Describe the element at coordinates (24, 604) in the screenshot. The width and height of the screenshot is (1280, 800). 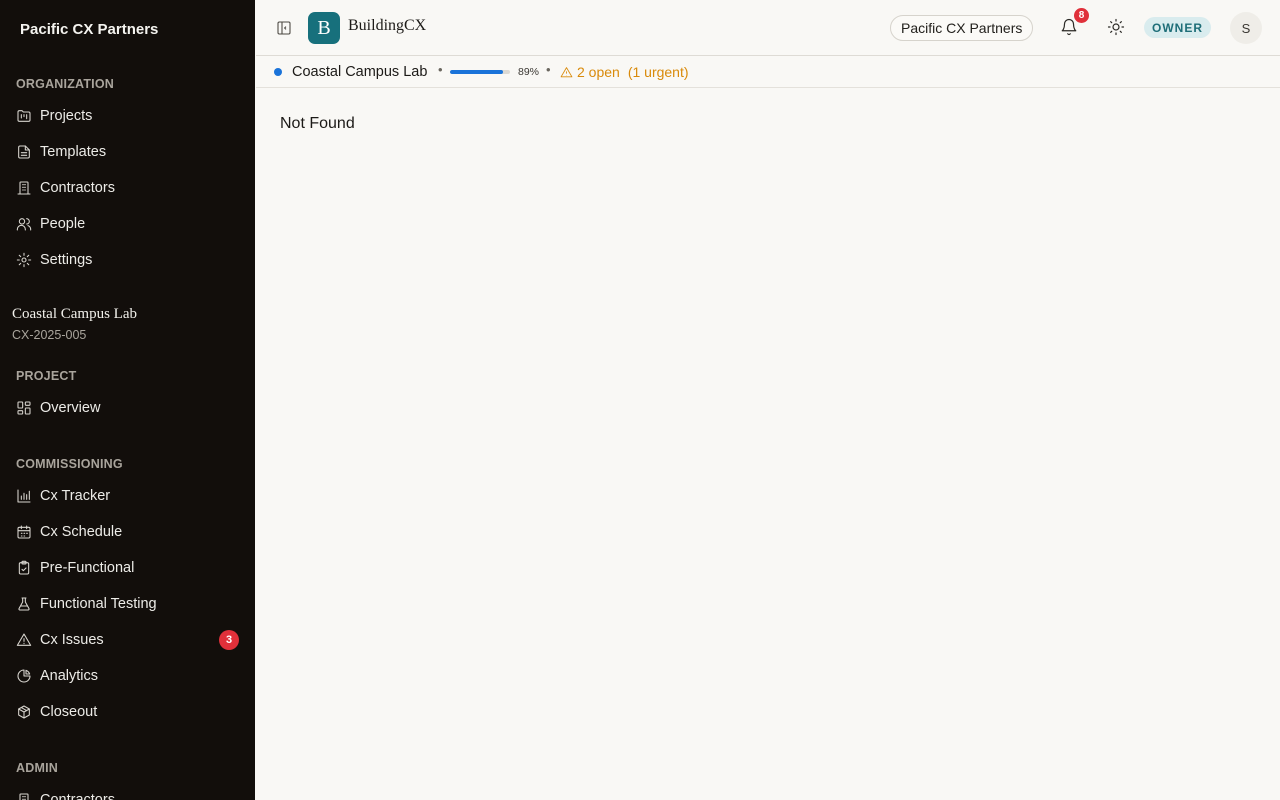
I see `flask-icon` at that location.